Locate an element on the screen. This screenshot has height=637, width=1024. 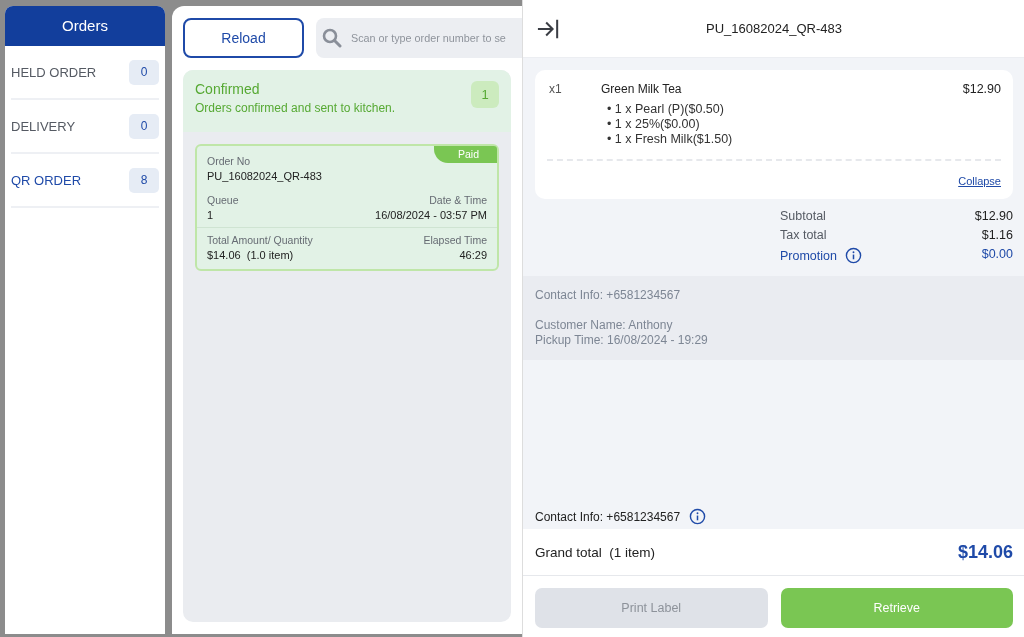
sidebar-item: QR ORDER 8 is located at coordinates (85, 181).